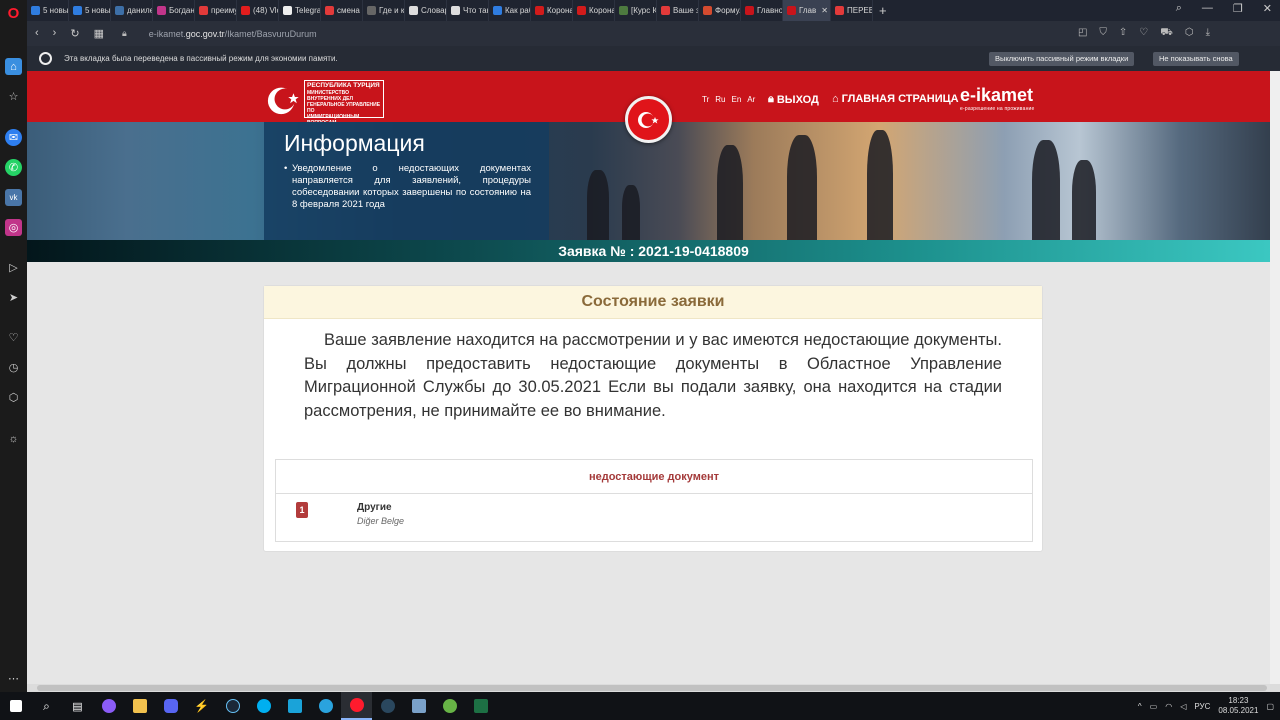 The width and height of the screenshot is (1280, 720). Describe the element at coordinates (1270, 706) in the screenshot. I see `notifications-icon: ▢` at that location.